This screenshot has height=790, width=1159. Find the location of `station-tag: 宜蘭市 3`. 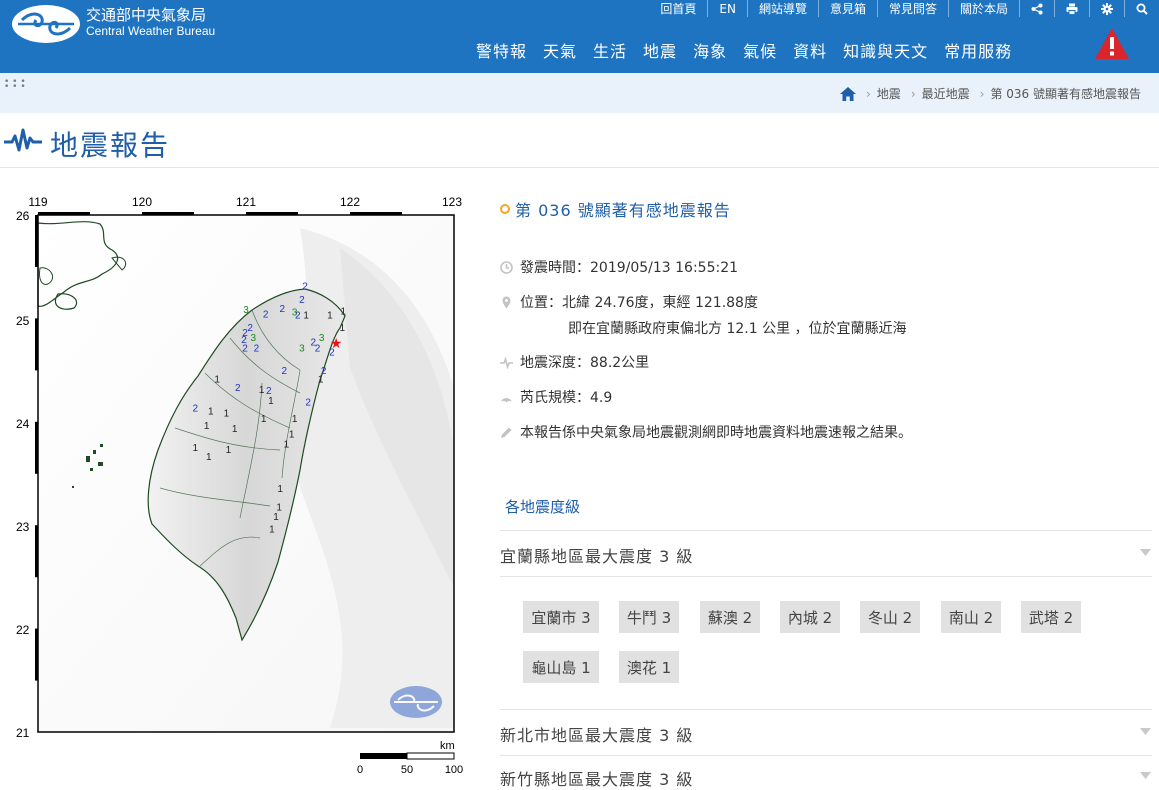

station-tag: 宜蘭市 3 is located at coordinates (561, 617).